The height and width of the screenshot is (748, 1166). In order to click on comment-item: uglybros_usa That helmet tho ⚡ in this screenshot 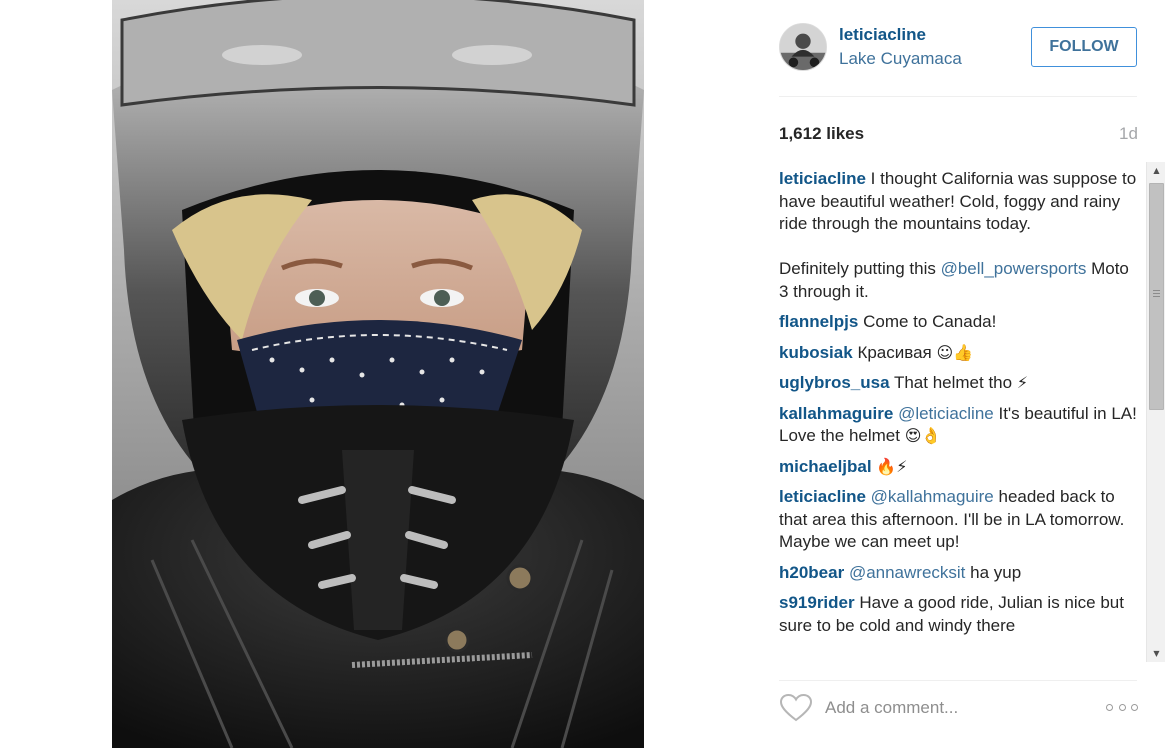, I will do `click(960, 383)`.